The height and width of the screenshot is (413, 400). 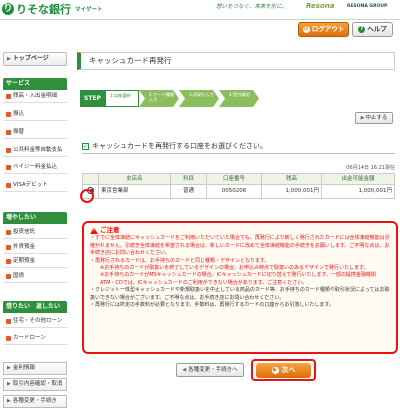 What do you see at coordinates (37, 384) in the screenshot?
I see `sidebar-item-label: 取引内容確認・取消` at bounding box center [37, 384].